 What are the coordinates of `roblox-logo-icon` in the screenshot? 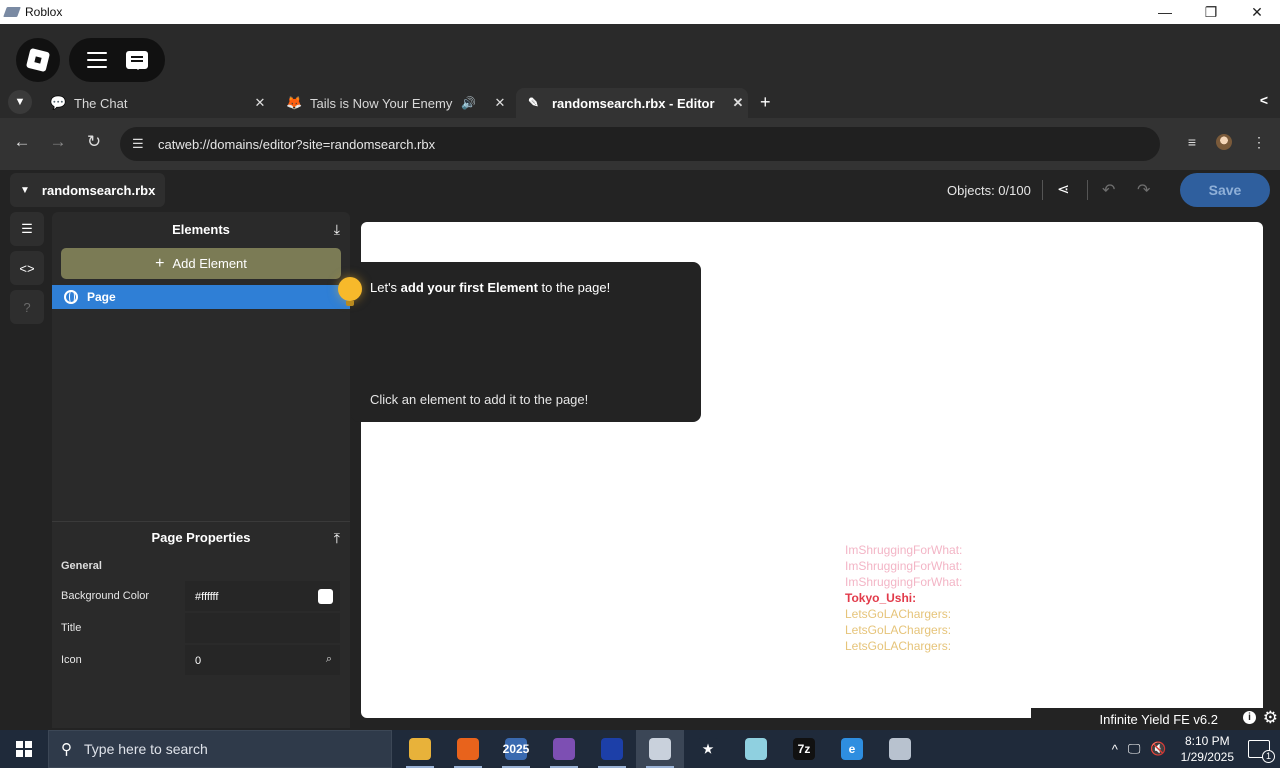 It's located at (38, 60).